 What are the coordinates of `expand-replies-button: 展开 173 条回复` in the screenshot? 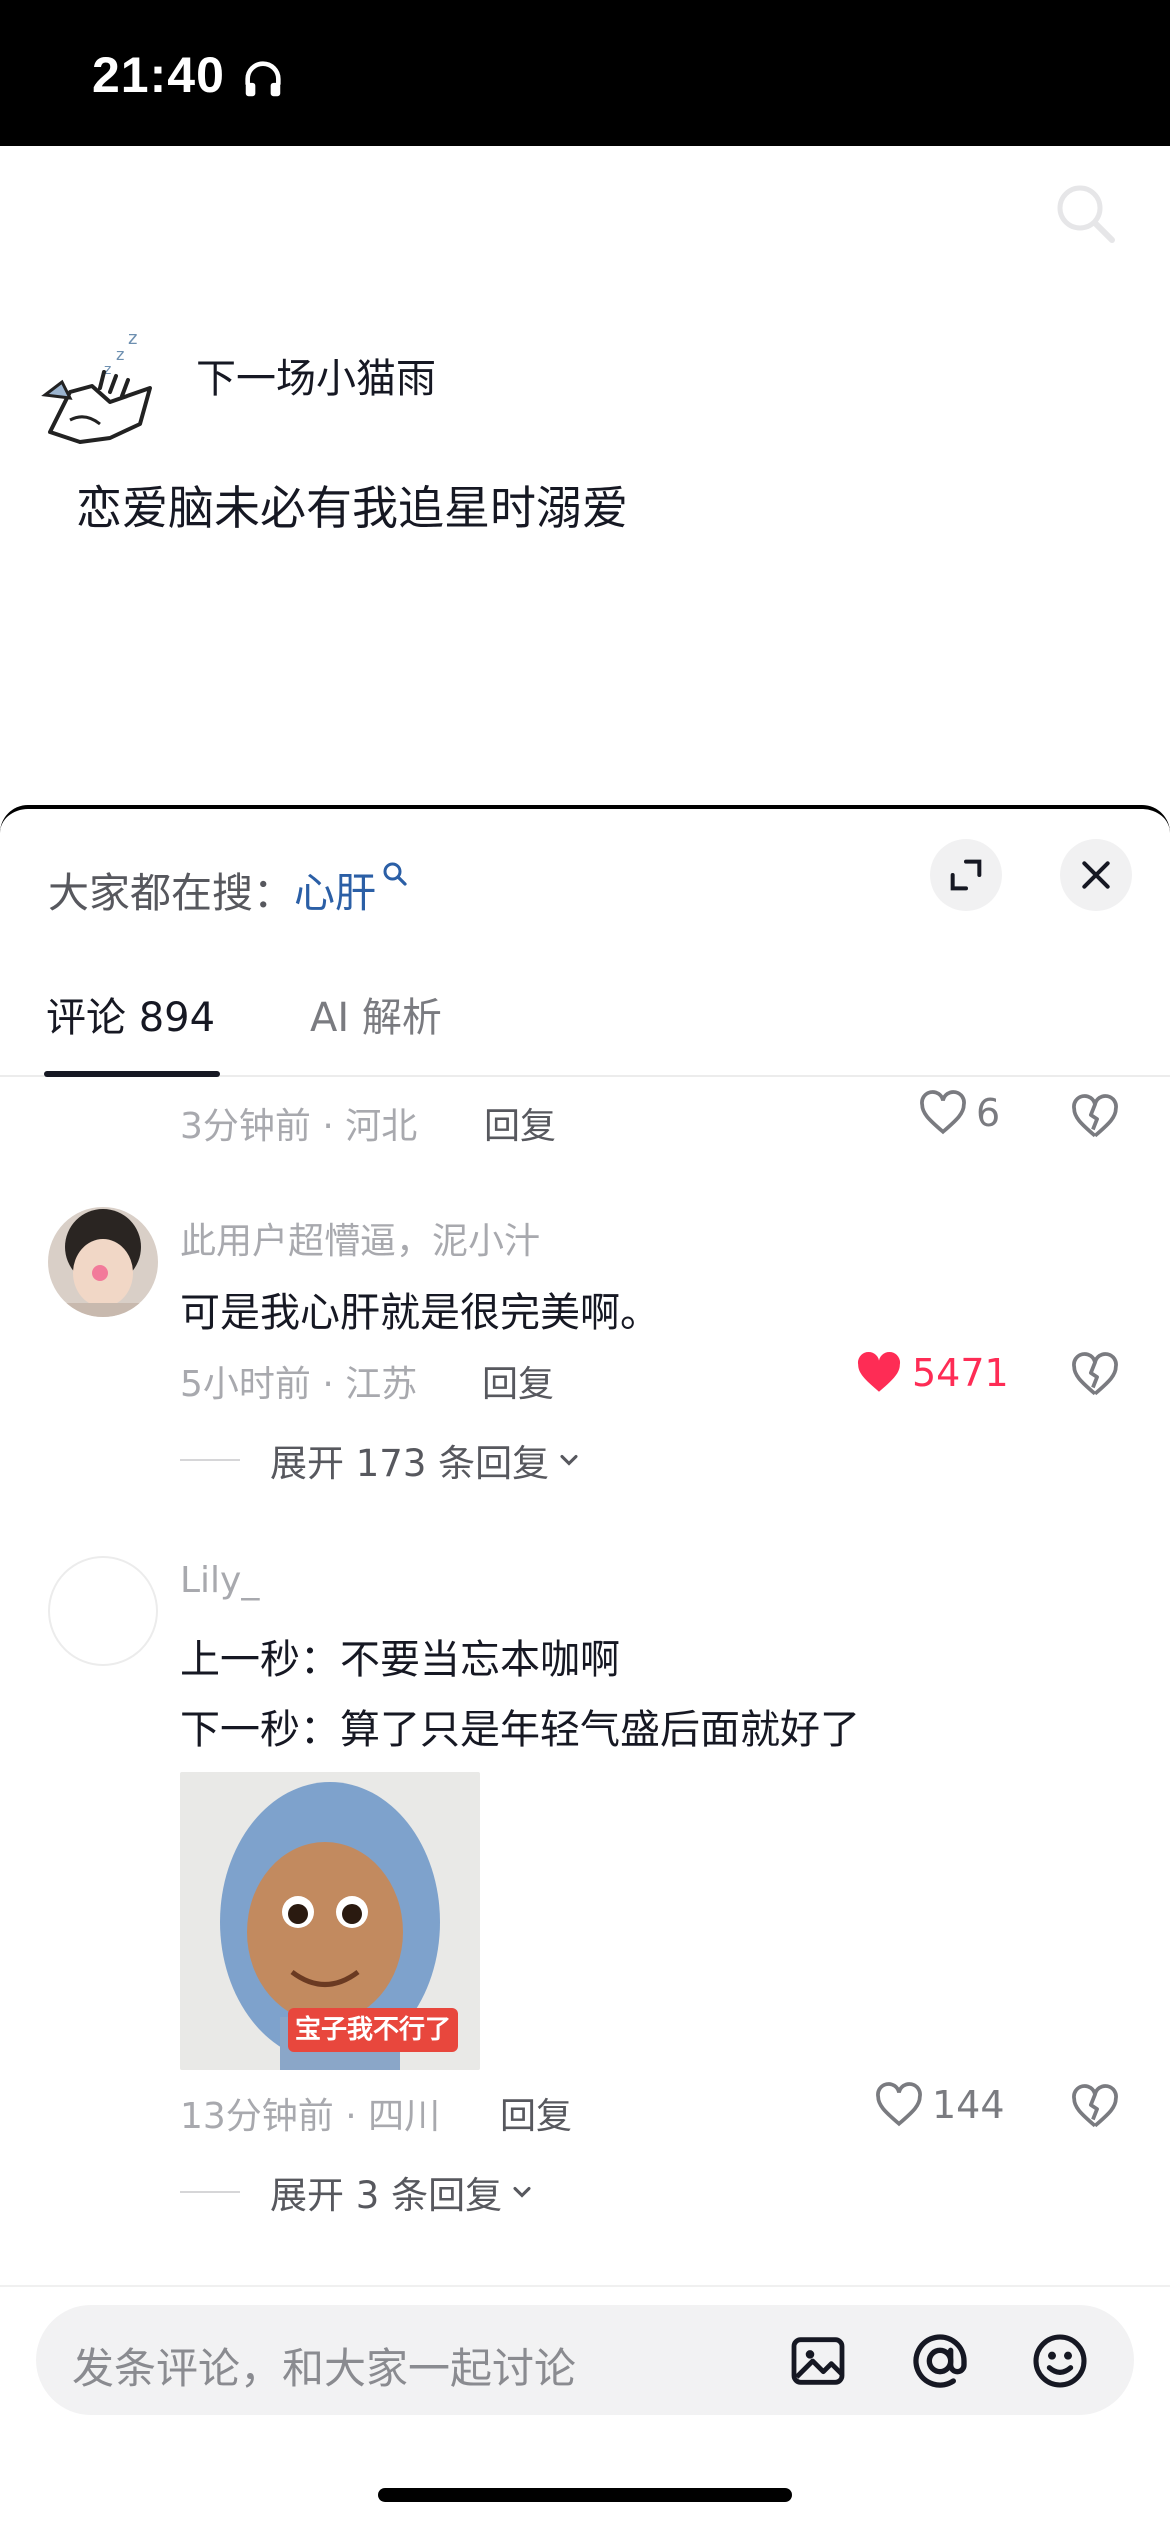 It's located at (381, 1460).